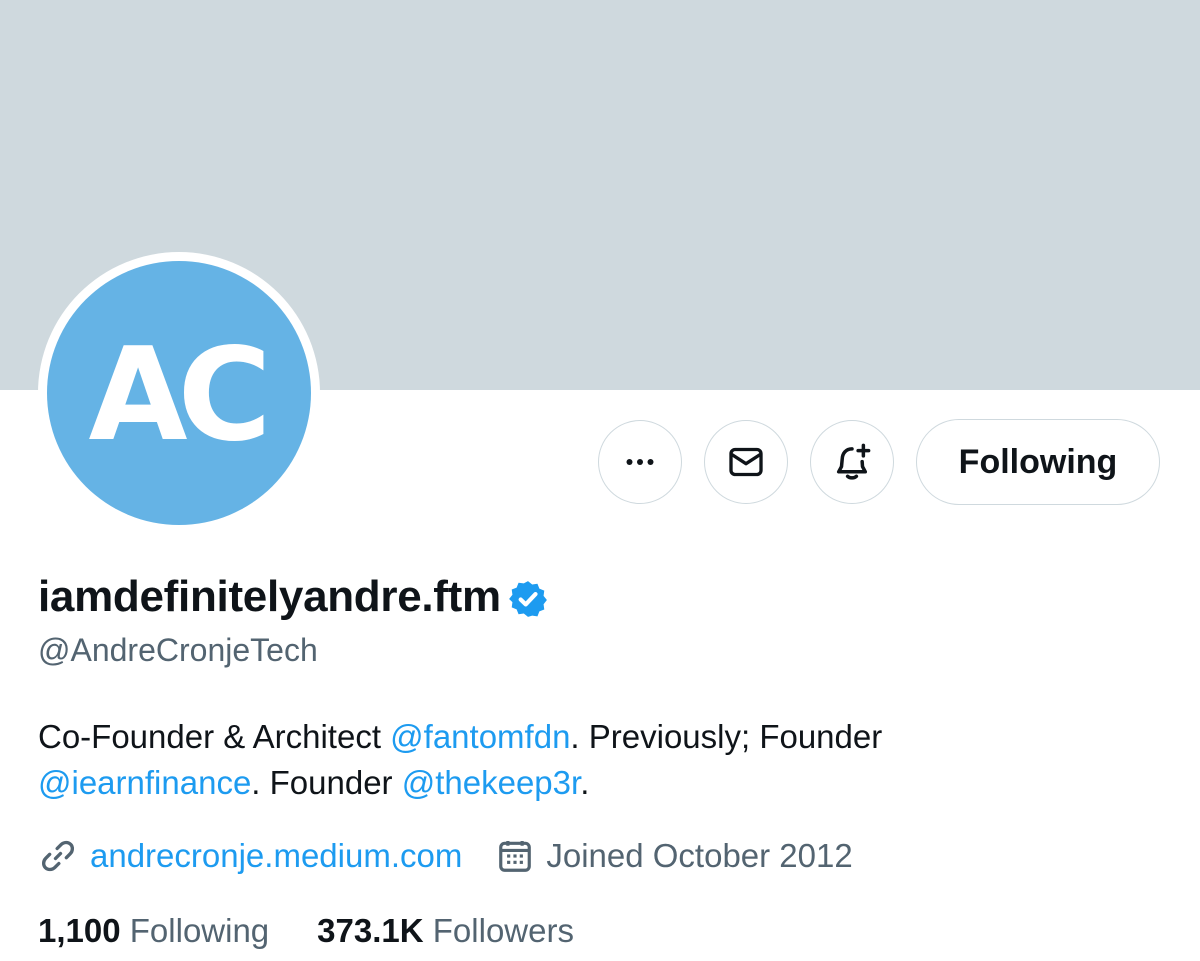  What do you see at coordinates (480, 736) in the screenshot?
I see `mention-fantomfdn: @fantomfdn` at bounding box center [480, 736].